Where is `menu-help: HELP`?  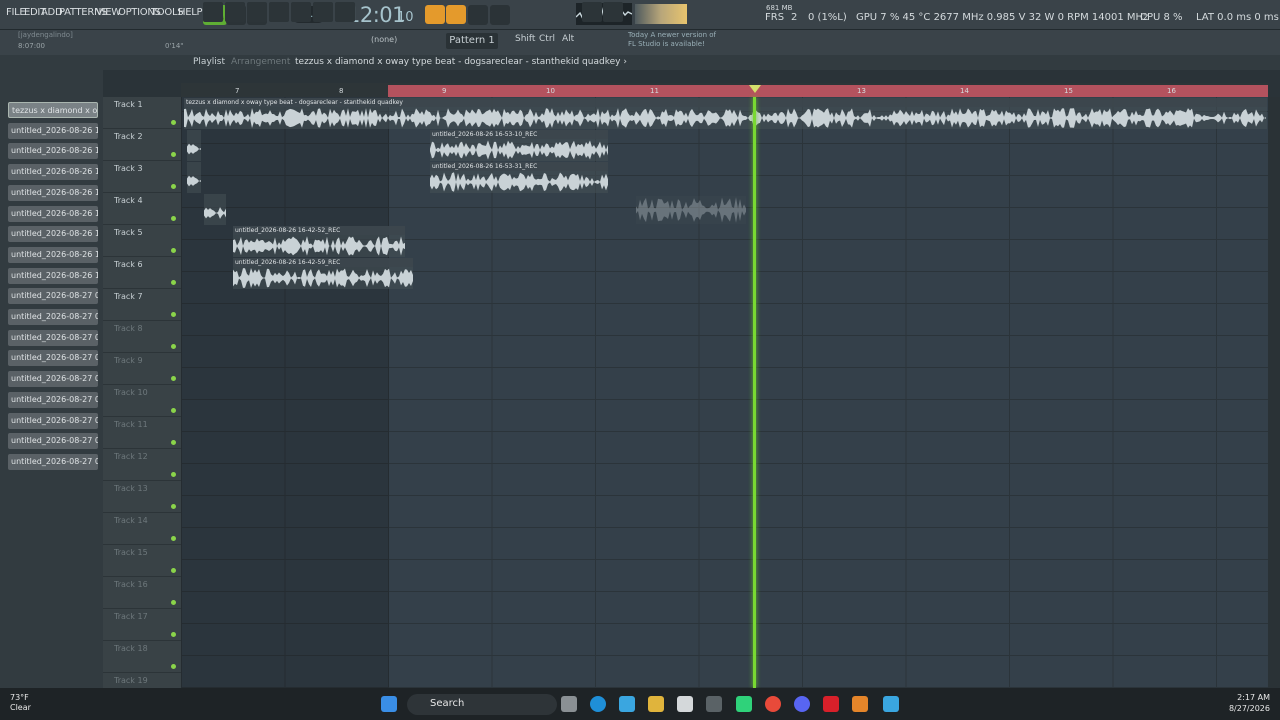 menu-help: HELP is located at coordinates (190, 12).